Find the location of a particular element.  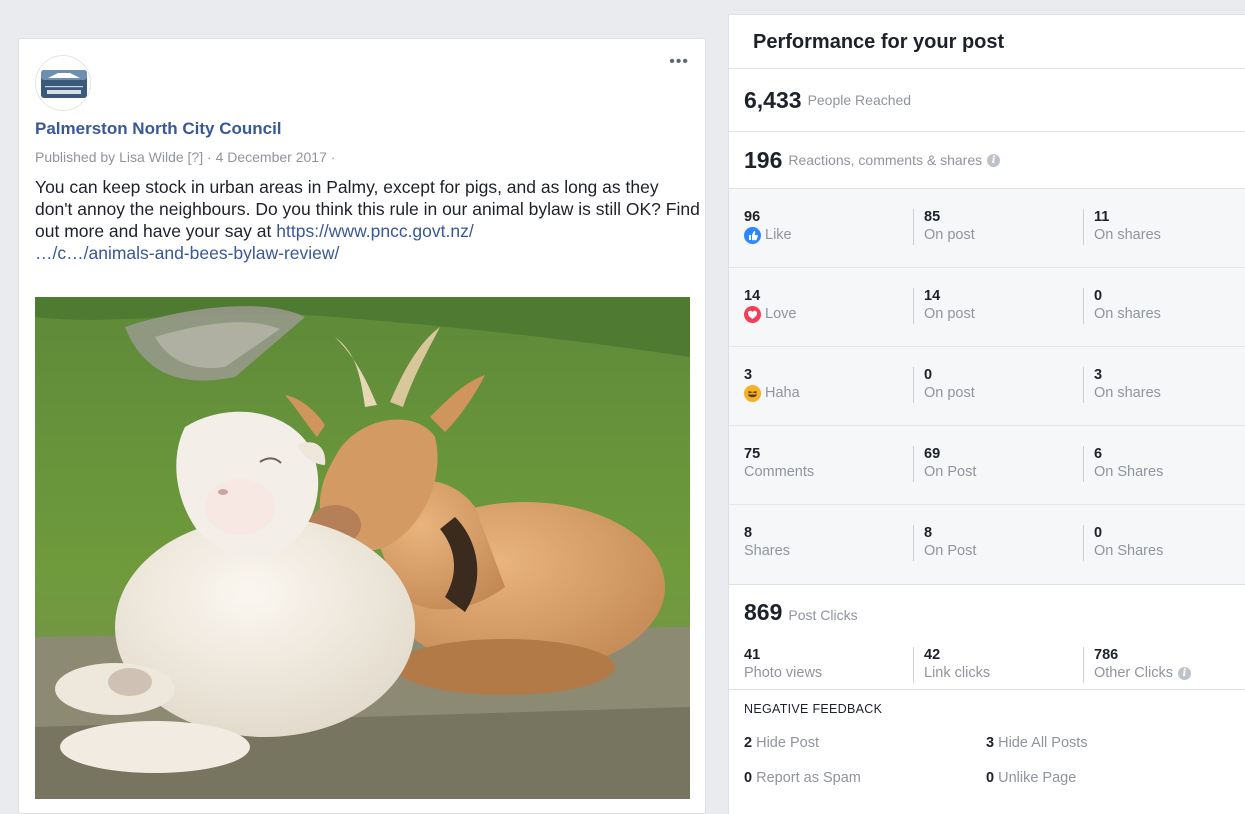

metric-cell-like-total: 96 Like is located at coordinates (768, 227).